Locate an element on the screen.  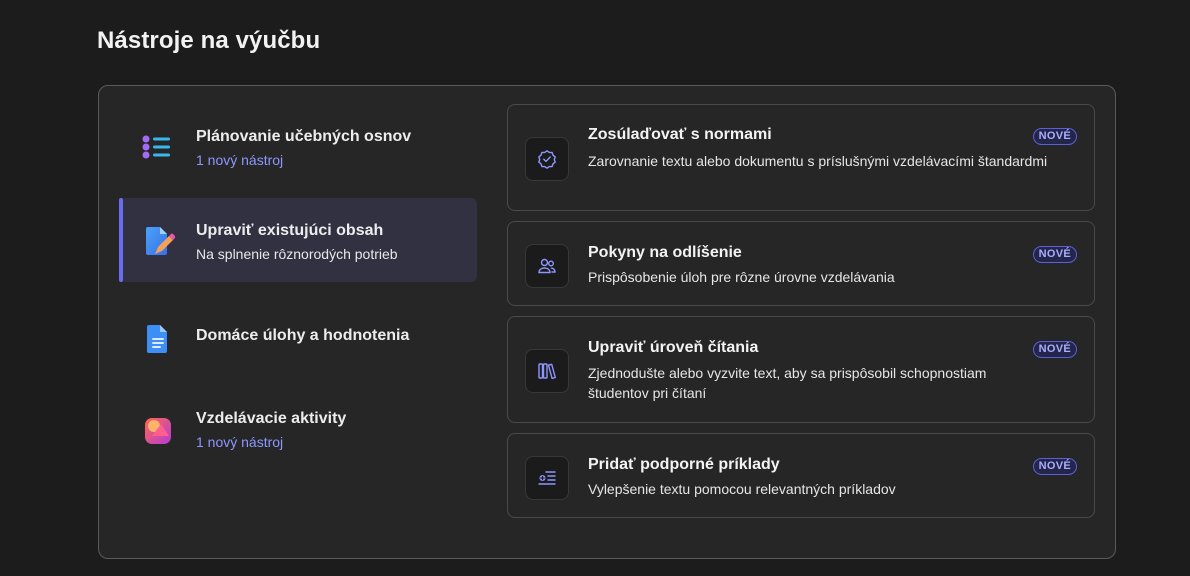
list-icon is located at coordinates (158, 147).